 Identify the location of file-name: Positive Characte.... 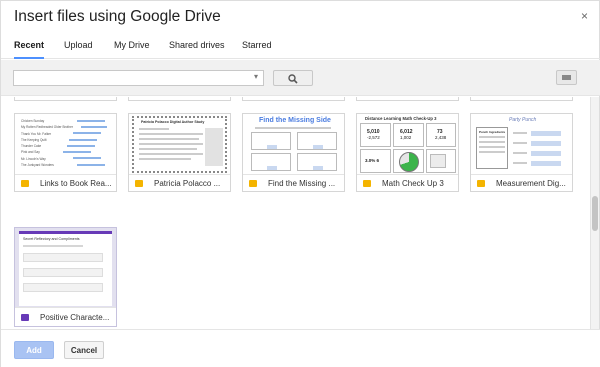
(75, 317).